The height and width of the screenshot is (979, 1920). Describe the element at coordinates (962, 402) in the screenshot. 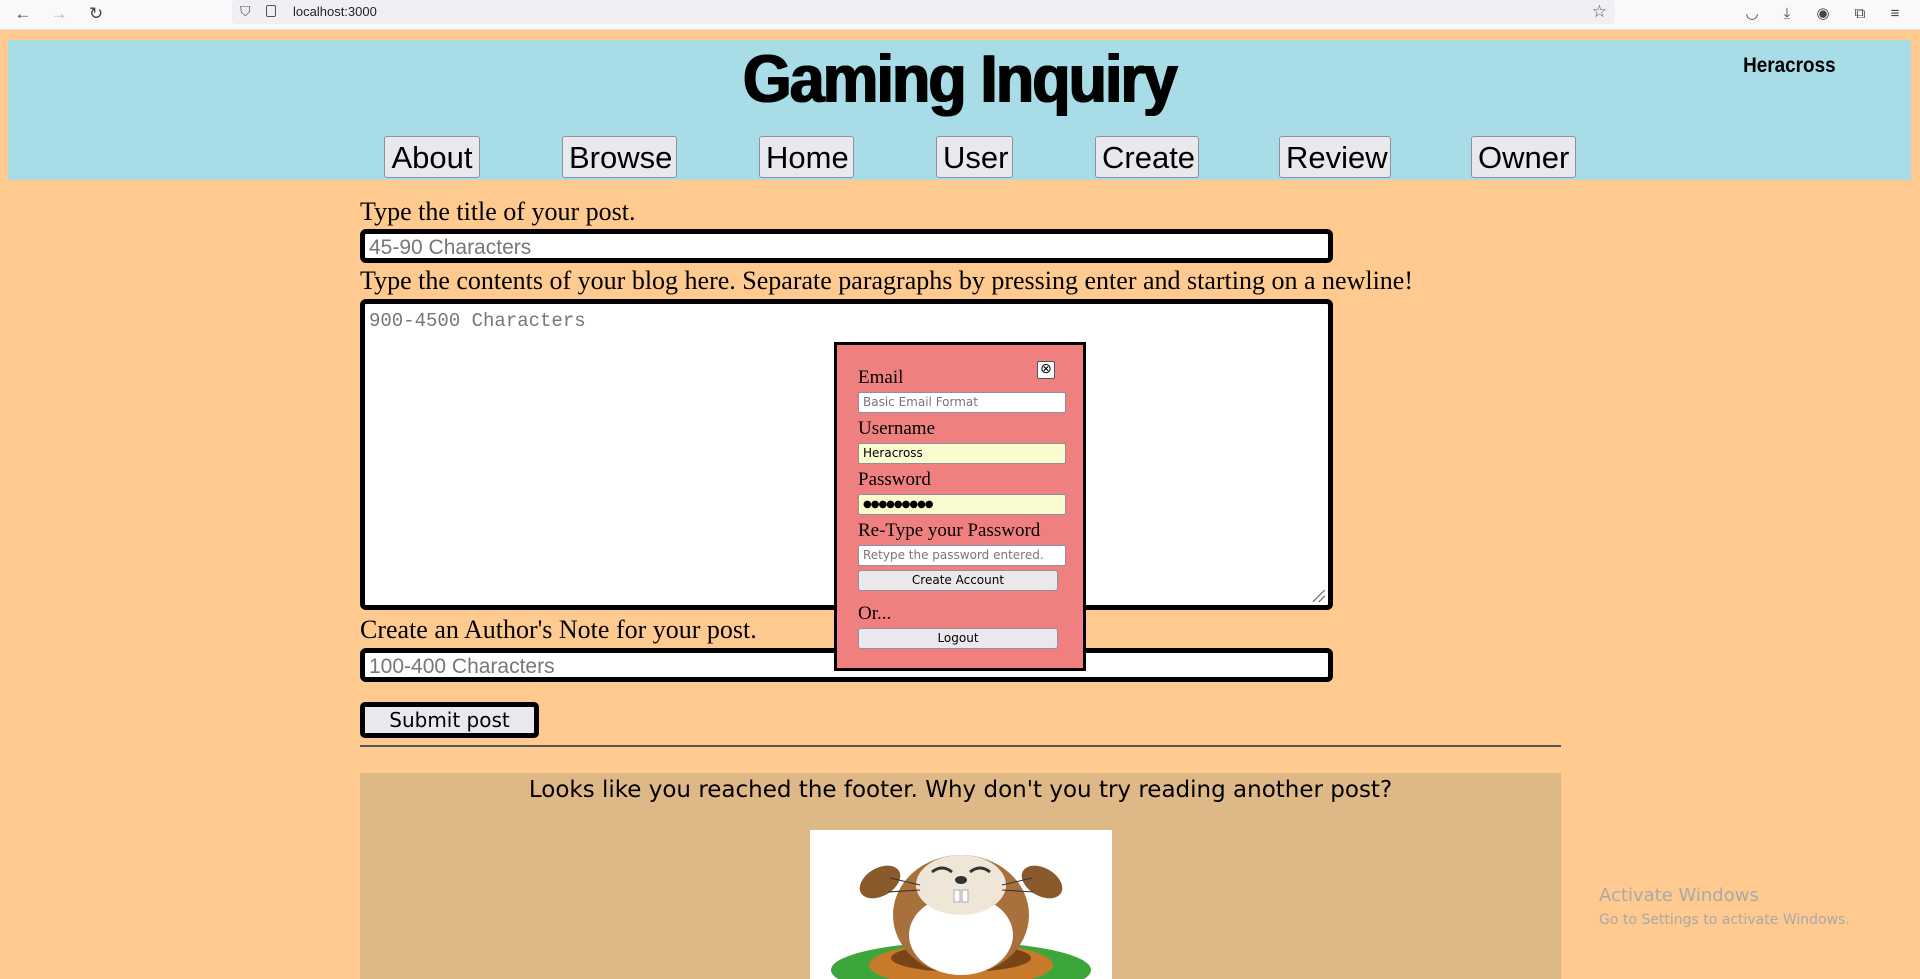

I see `email-input: Basic Email Format` at that location.